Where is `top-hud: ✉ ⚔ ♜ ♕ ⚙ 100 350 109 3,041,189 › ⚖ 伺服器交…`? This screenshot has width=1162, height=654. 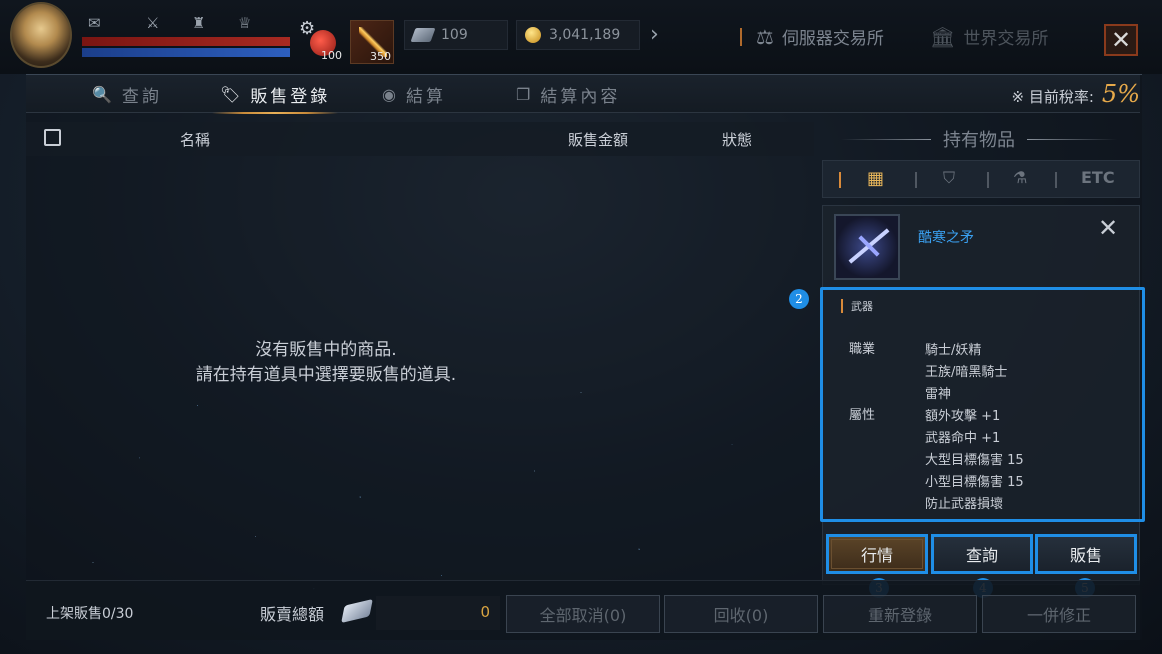
top-hud: ✉ ⚔ ♜ ♕ ⚙ 100 350 109 3,041,189 › ⚖ 伺服器交… is located at coordinates (581, 37).